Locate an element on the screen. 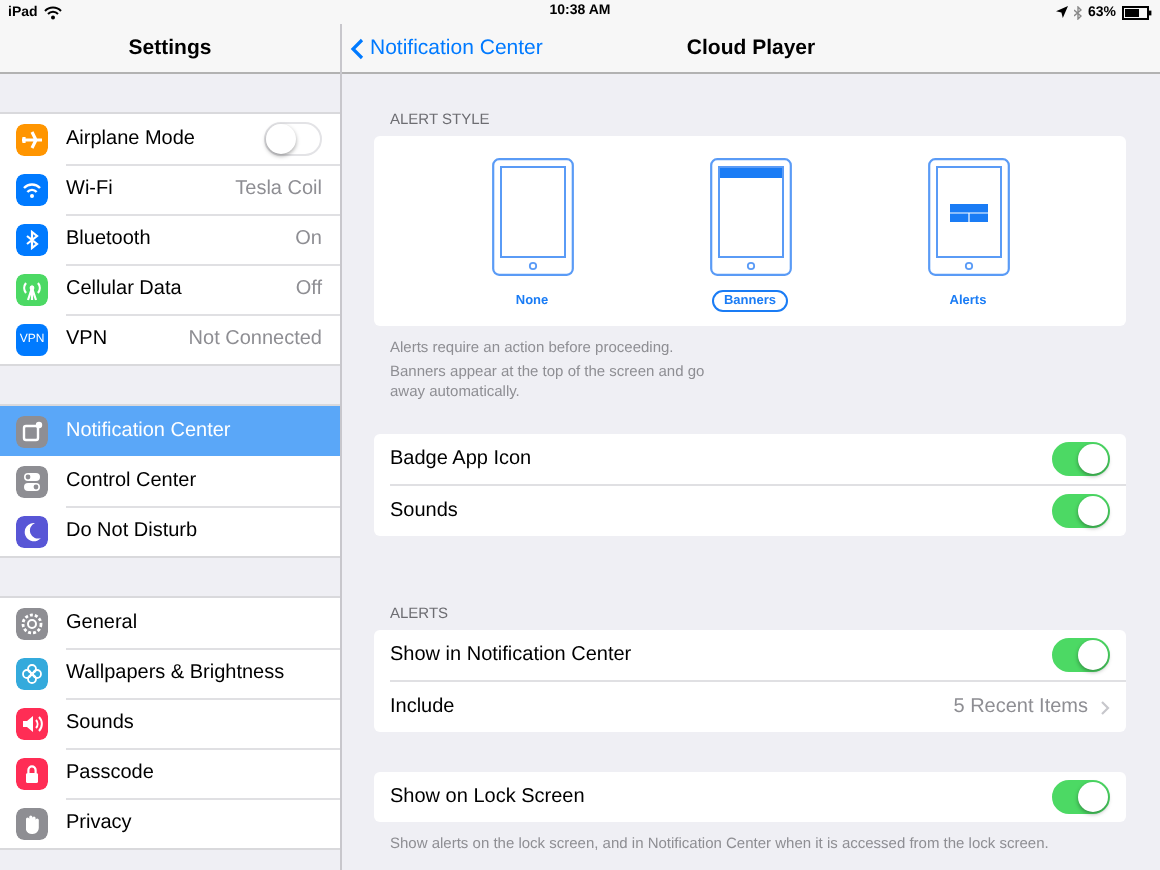 This screenshot has height=870, width=1160. row-label: Do Not Disturb is located at coordinates (132, 531).